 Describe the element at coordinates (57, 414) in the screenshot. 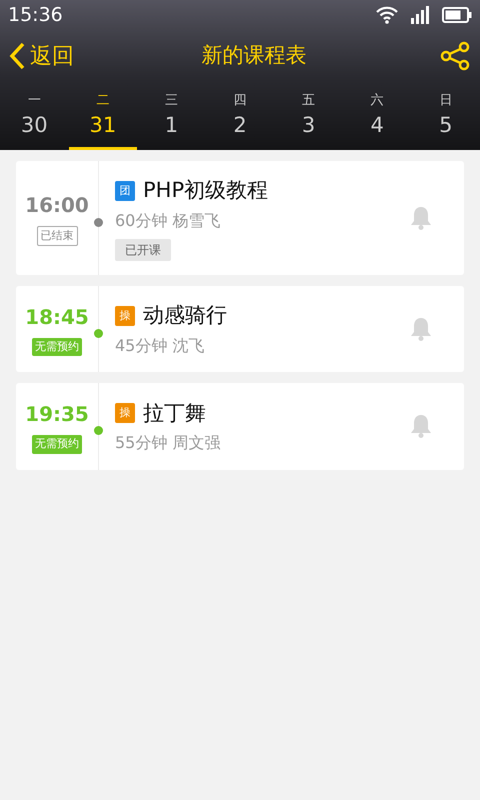

I see `class-time: 19:35` at that location.